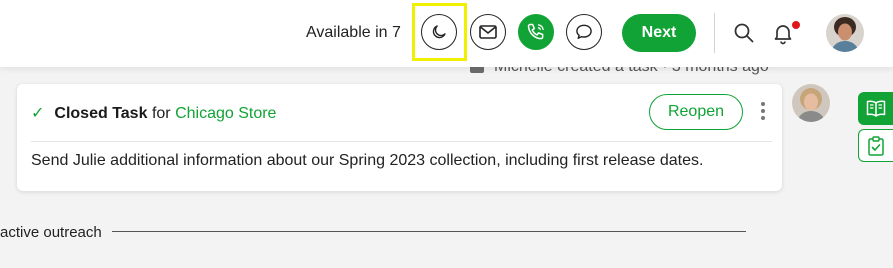 Image resolution: width=893 pixels, height=268 pixels. What do you see at coordinates (659, 33) in the screenshot?
I see `next-button: Next` at bounding box center [659, 33].